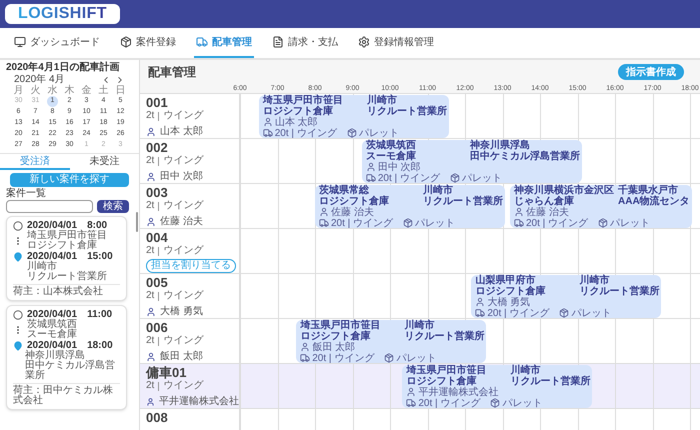 The image size is (700, 430). What do you see at coordinates (396, 43) in the screenshot?
I see `nav-tab: 登録情報管理` at bounding box center [396, 43].